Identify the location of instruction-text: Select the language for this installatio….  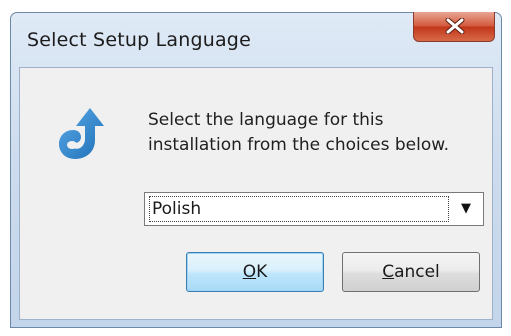
(298, 132).